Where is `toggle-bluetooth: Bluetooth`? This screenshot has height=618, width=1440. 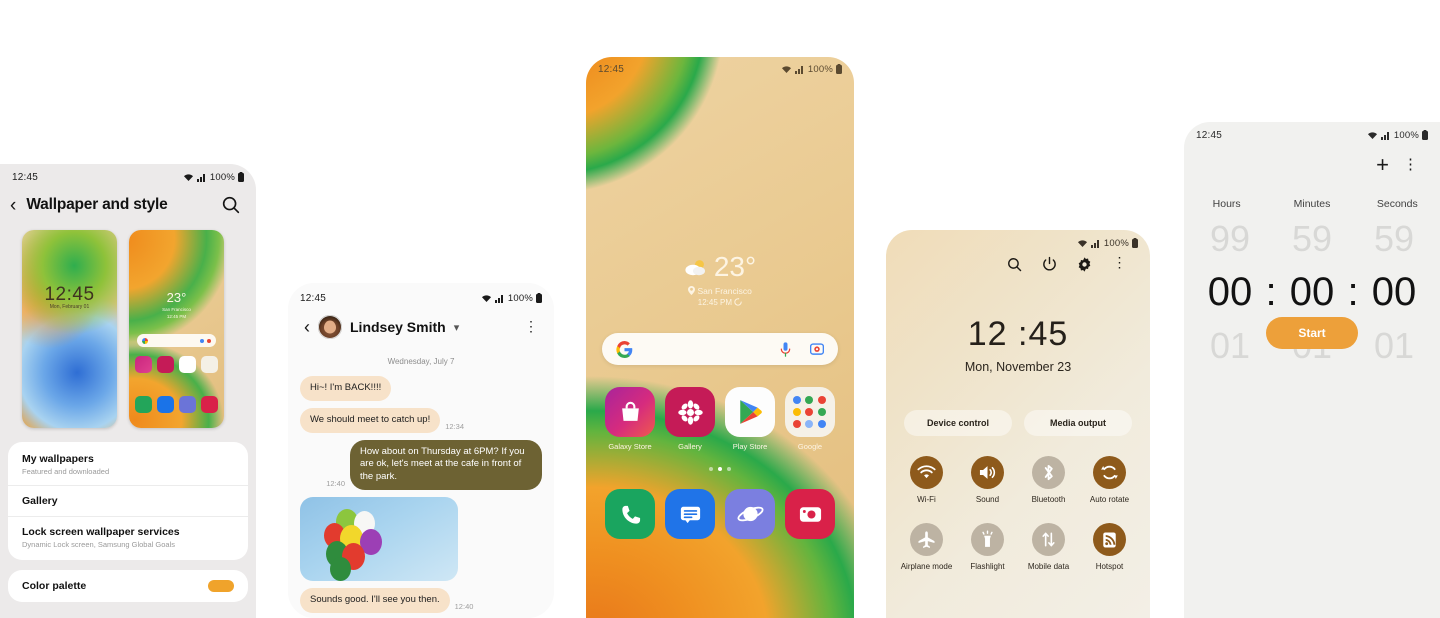 toggle-bluetooth: Bluetooth is located at coordinates (1049, 480).